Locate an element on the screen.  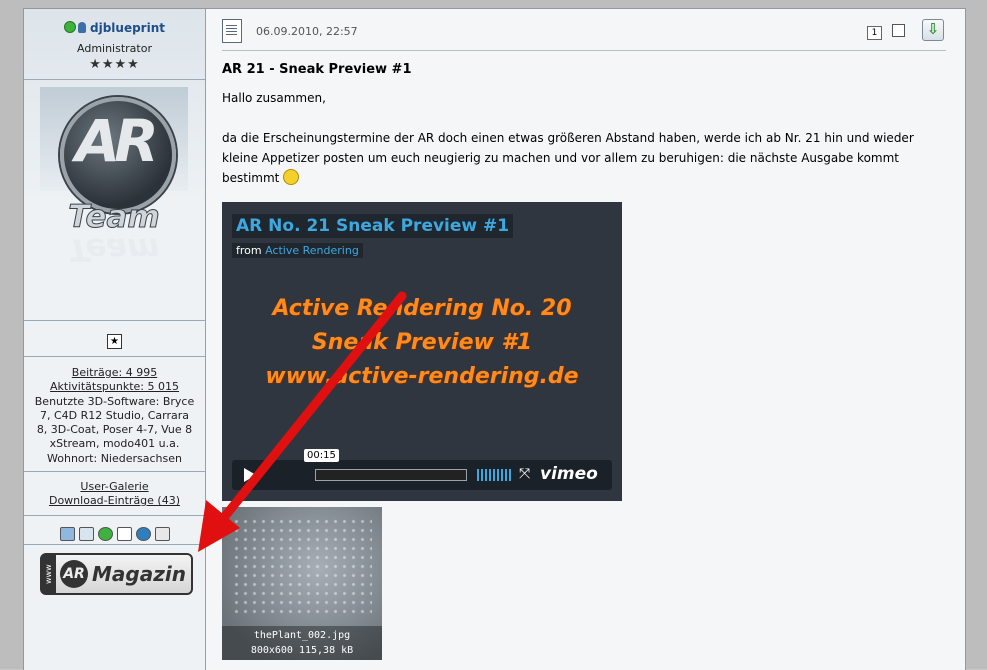
user-links: User-Galerie Download-Einträge (43) is located at coordinates (114, 494).